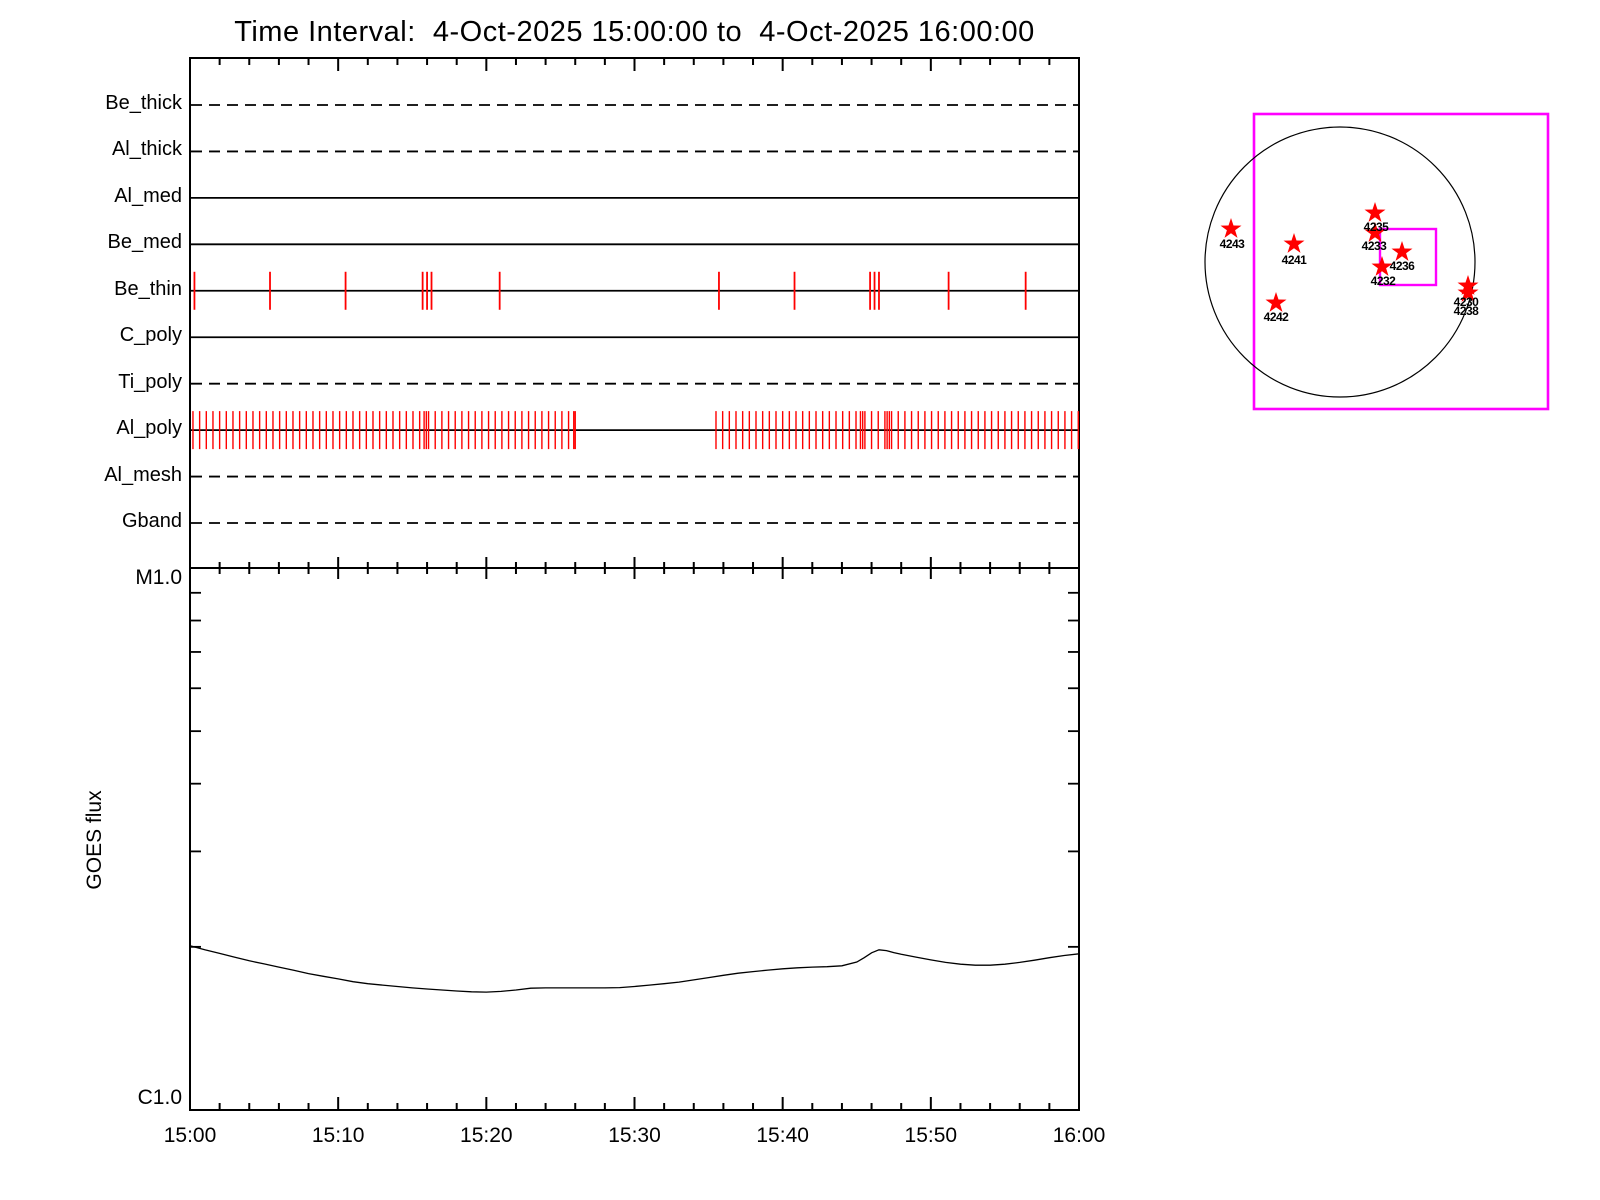 The height and width of the screenshot is (1200, 1600). What do you see at coordinates (1079, 1135) in the screenshot?
I see `xtick-label-6: 16:00` at bounding box center [1079, 1135].